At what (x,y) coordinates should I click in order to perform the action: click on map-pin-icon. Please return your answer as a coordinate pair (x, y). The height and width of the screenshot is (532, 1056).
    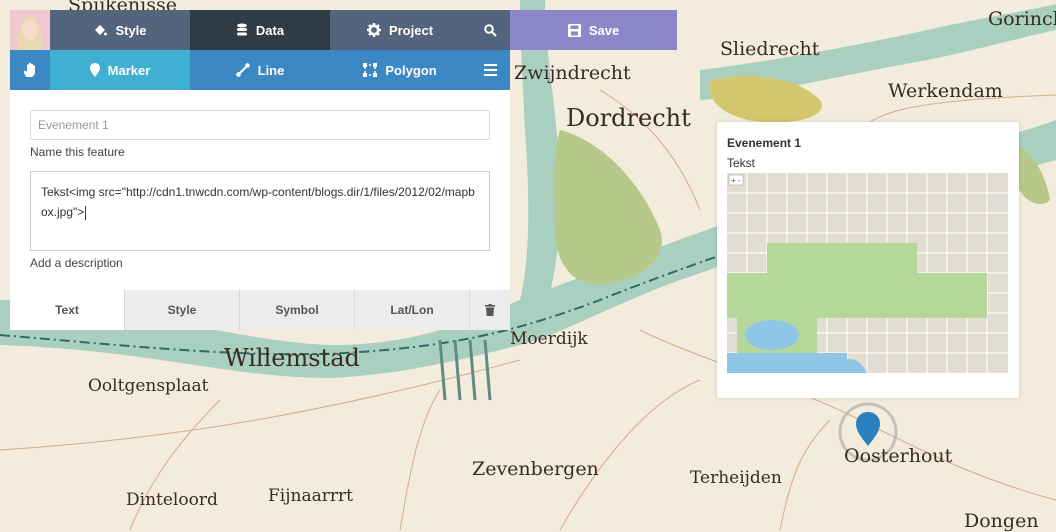
    Looking at the image, I should click on (94, 70).